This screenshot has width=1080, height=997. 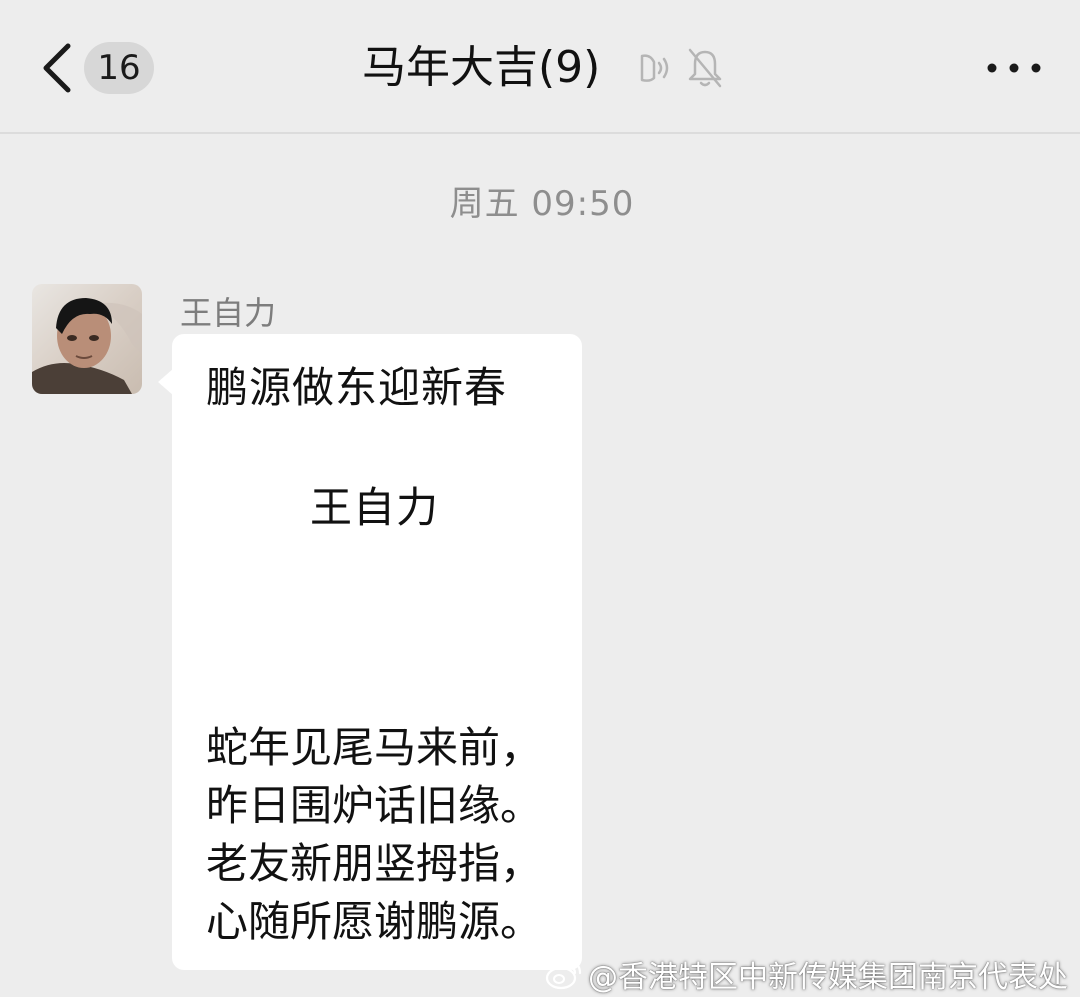 I want to click on sender-name: 王自力, so click(x=228, y=313).